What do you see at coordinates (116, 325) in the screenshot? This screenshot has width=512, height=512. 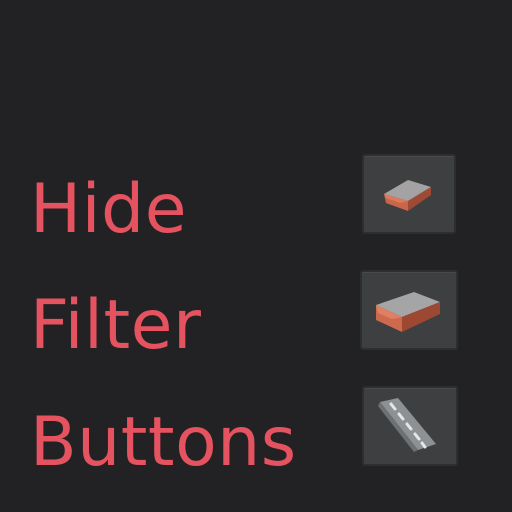 I see `title-line-filter: Filter` at bounding box center [116, 325].